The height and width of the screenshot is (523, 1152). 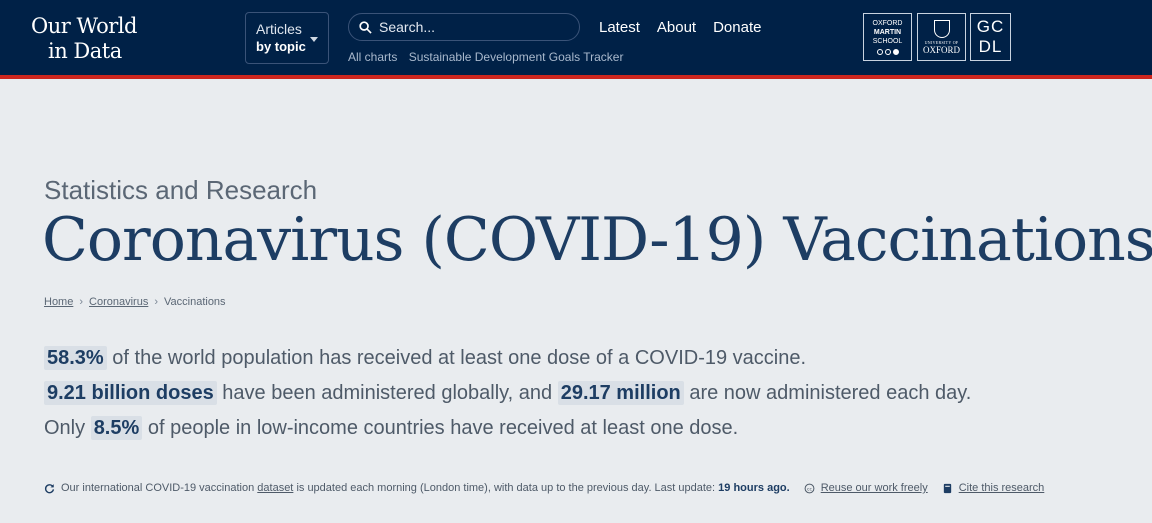 What do you see at coordinates (118, 302) in the screenshot?
I see `breadcrumb-coronavirus: Coronavirus` at bounding box center [118, 302].